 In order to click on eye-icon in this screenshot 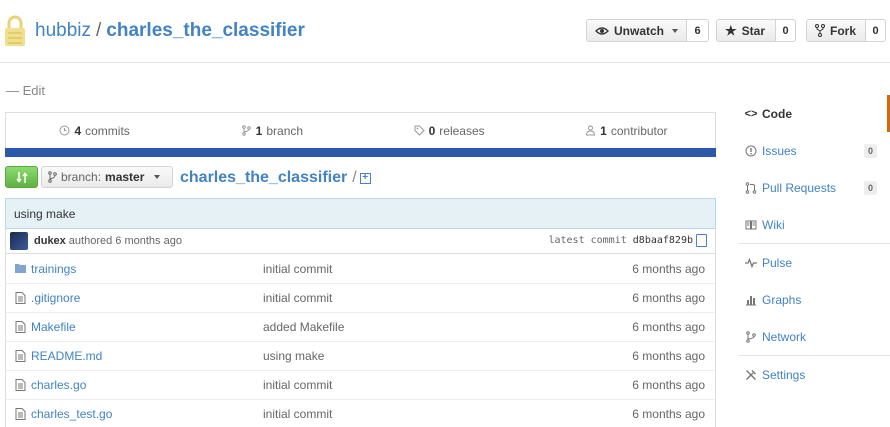, I will do `click(602, 30)`.